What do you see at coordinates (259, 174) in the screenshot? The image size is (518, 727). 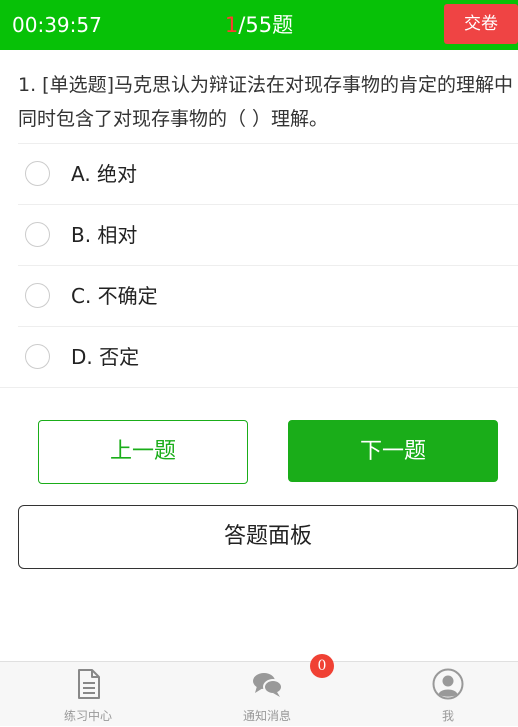 I see `option-a: A. 绝对` at bounding box center [259, 174].